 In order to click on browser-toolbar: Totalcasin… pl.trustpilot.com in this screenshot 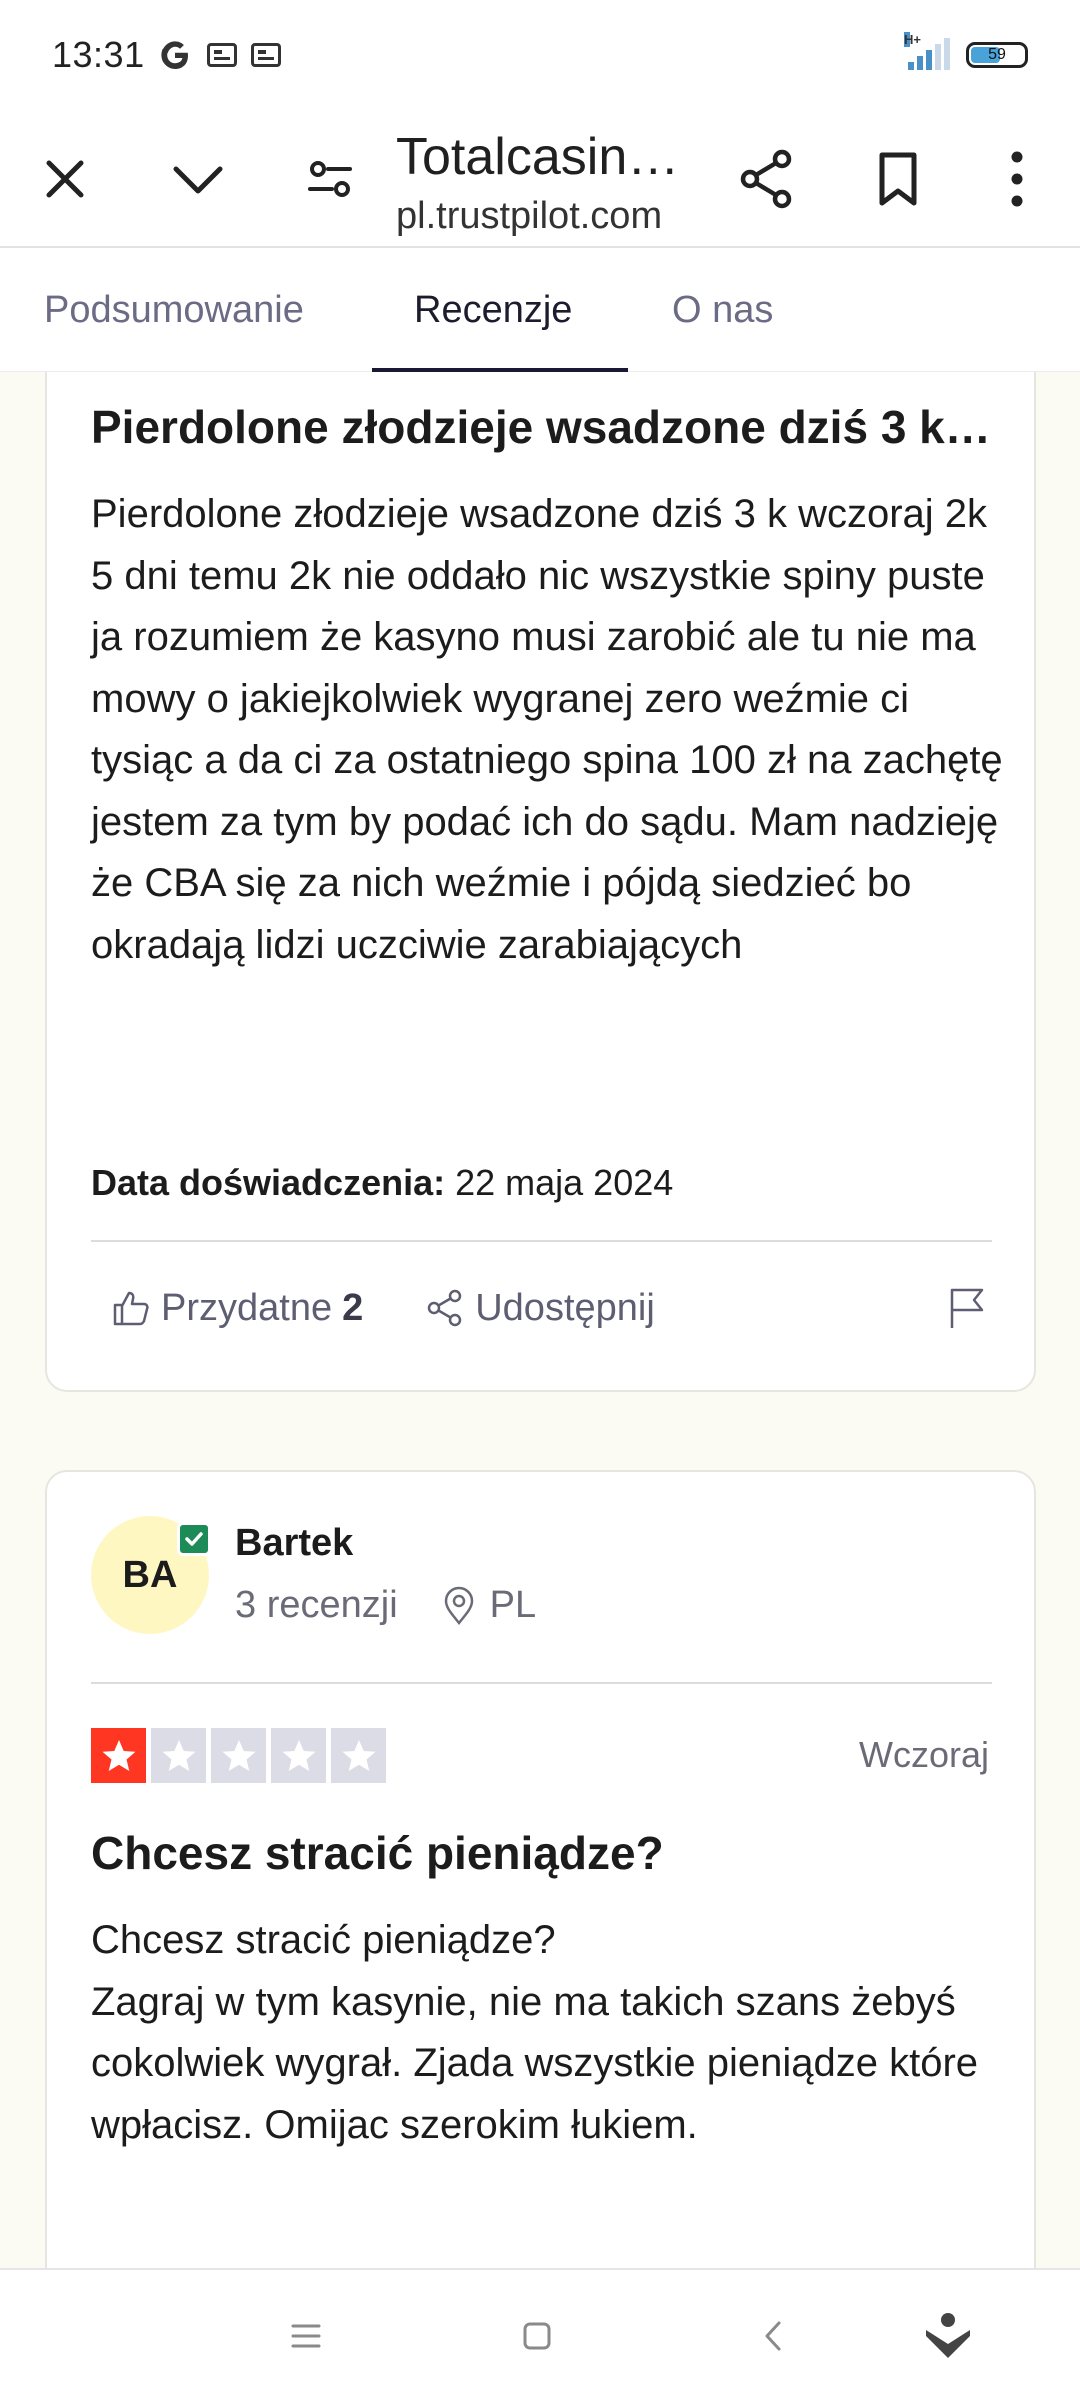, I will do `click(540, 179)`.